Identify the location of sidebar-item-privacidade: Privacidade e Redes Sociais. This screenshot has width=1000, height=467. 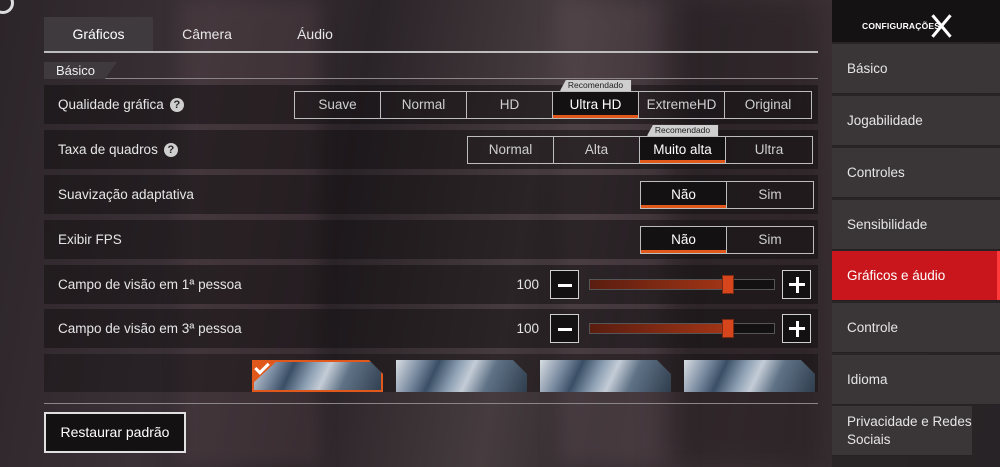
(902, 431).